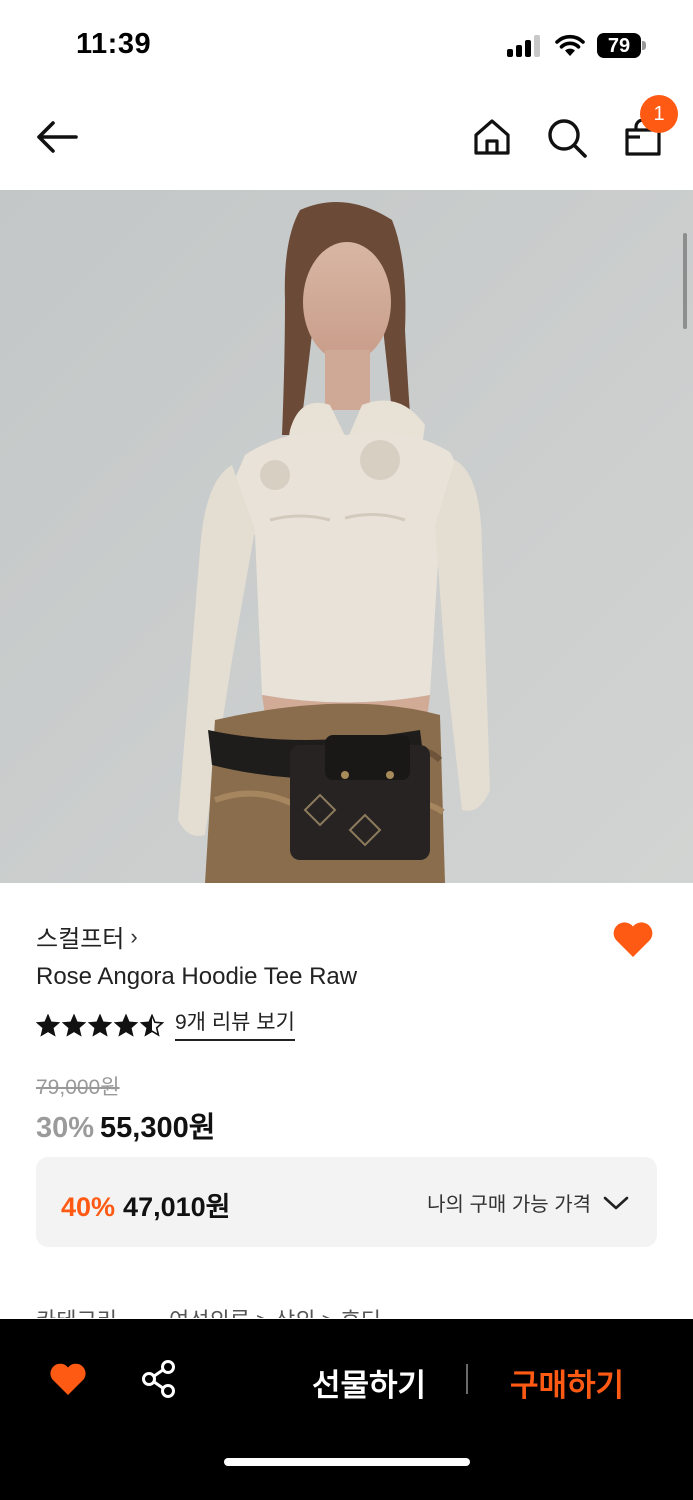 The height and width of the screenshot is (1500, 693). Describe the element at coordinates (619, 46) in the screenshot. I see `battery-level: 79` at that location.